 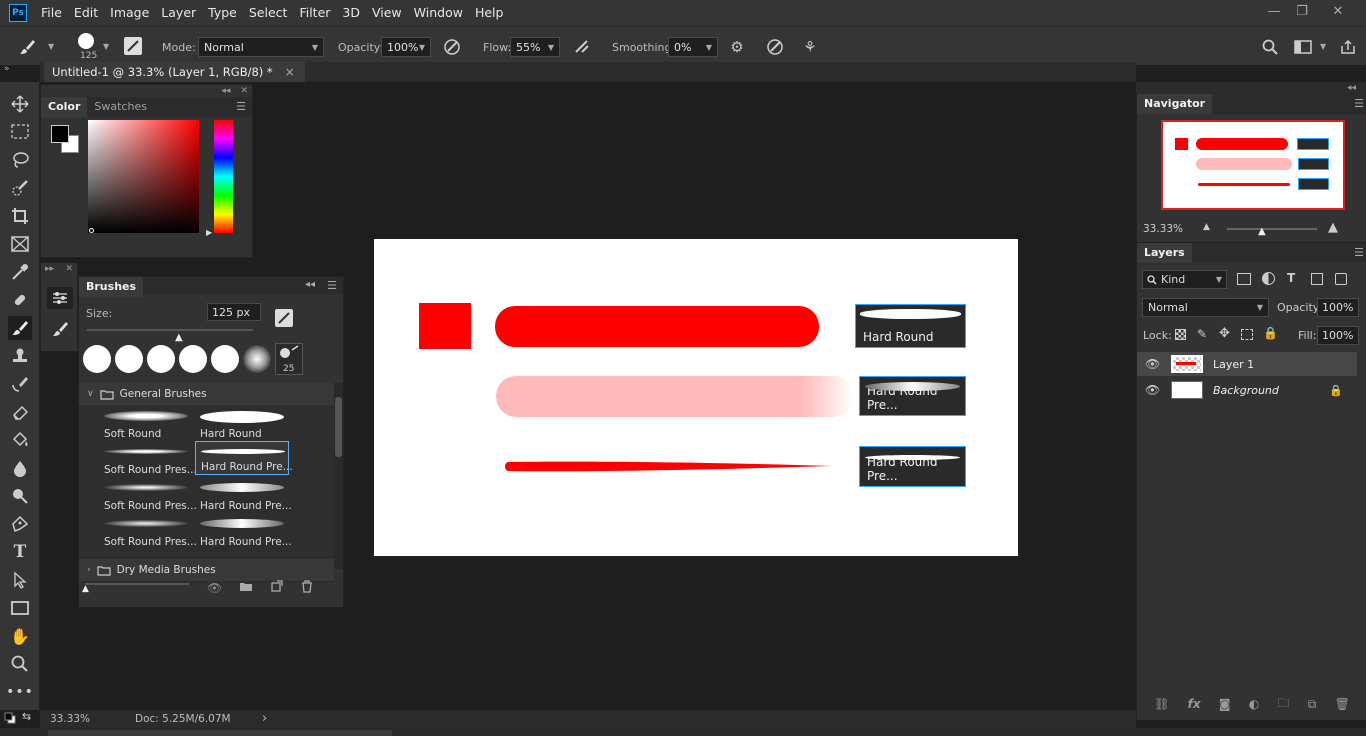 What do you see at coordinates (1180, 334) in the screenshot?
I see `lock-transparency-icon` at bounding box center [1180, 334].